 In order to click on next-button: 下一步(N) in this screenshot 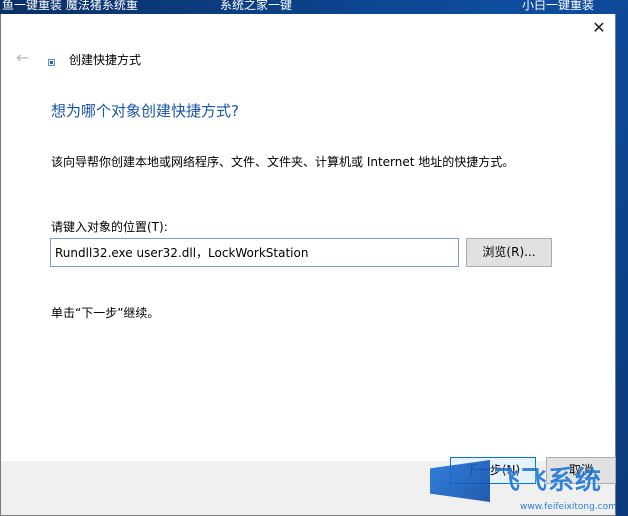, I will do `click(493, 470)`.